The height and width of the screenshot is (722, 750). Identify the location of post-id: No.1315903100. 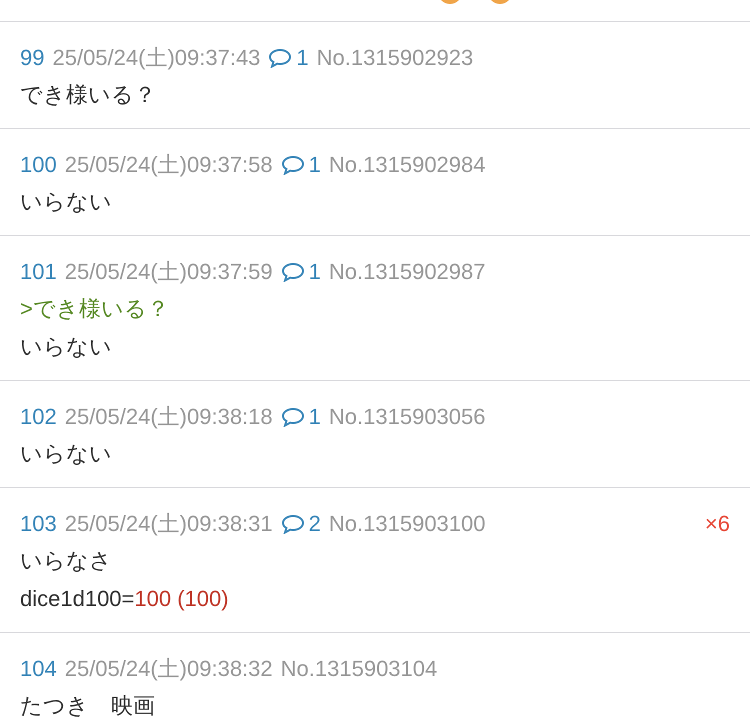
(407, 524).